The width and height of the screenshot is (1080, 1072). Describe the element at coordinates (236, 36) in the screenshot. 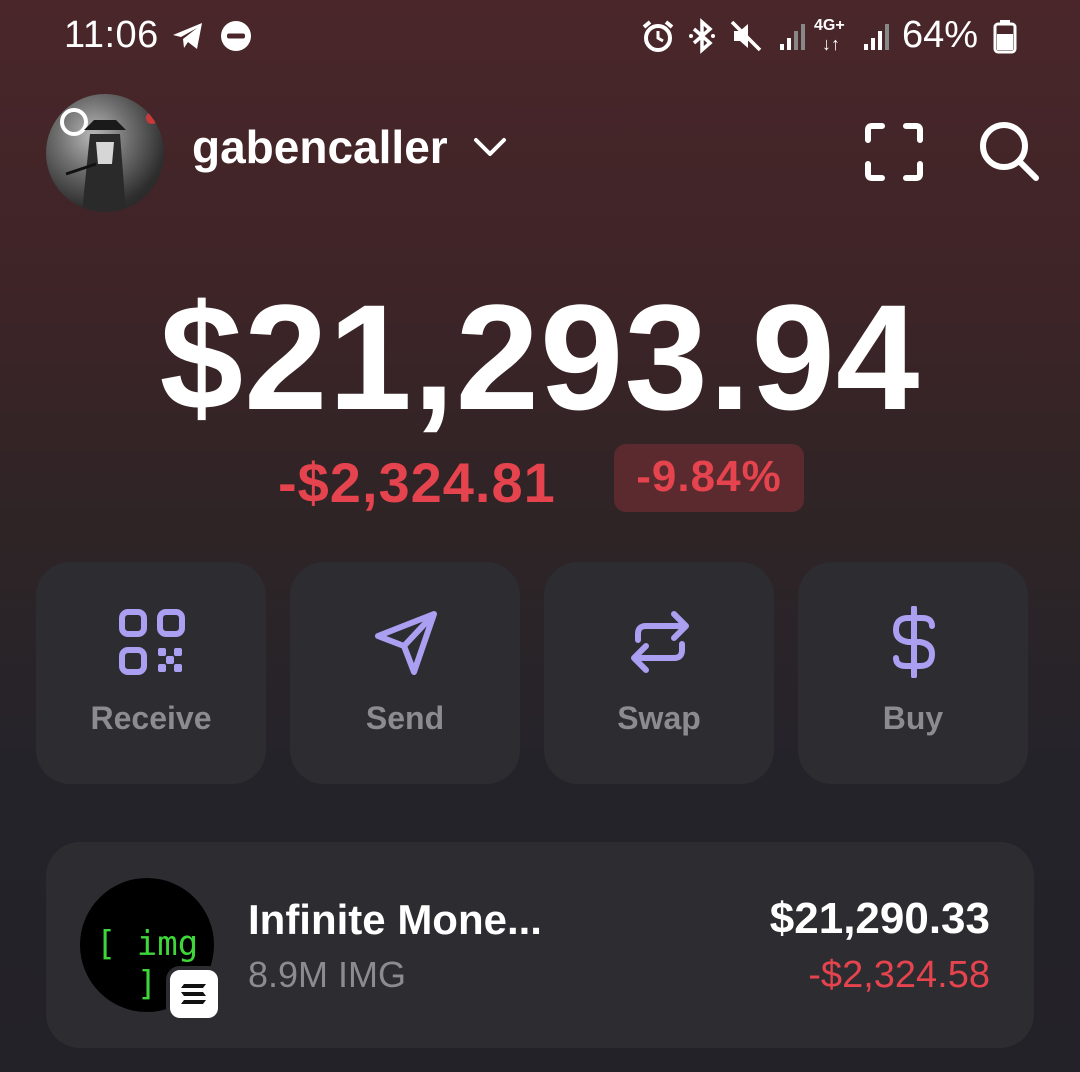

I see `do-not-disturb-icon` at that location.